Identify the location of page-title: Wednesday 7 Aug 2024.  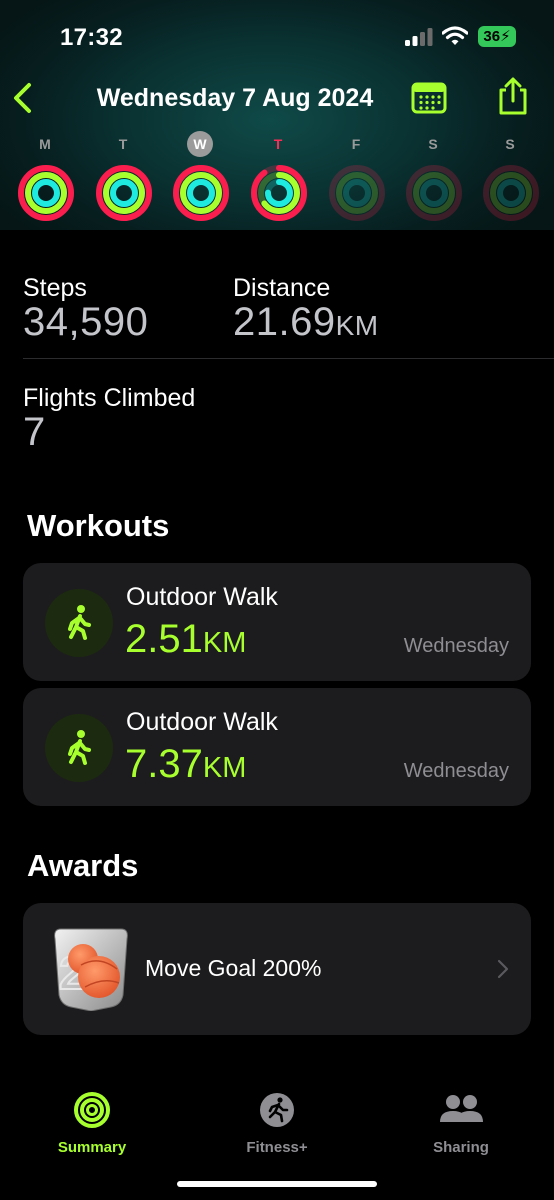
(235, 98).